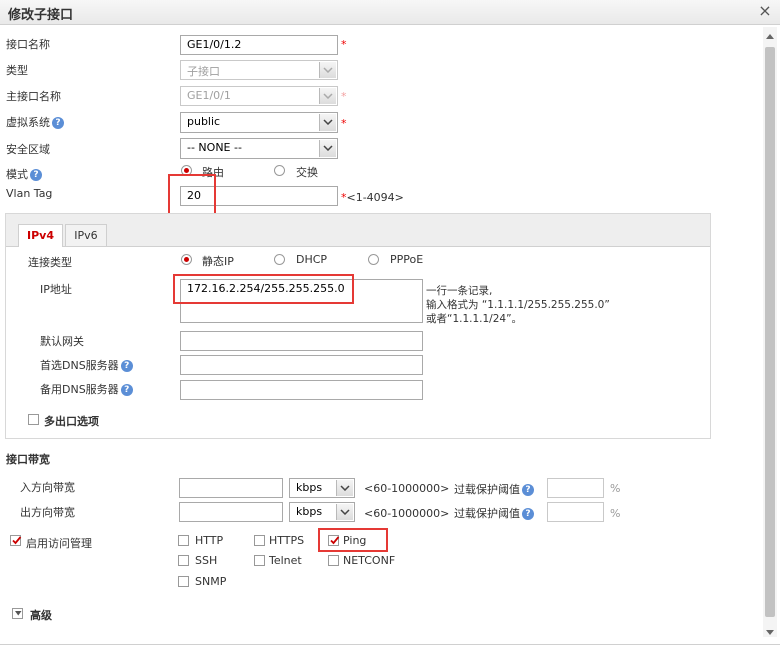  I want to click on vlan-range-hint: *<1-4094>, so click(372, 197).